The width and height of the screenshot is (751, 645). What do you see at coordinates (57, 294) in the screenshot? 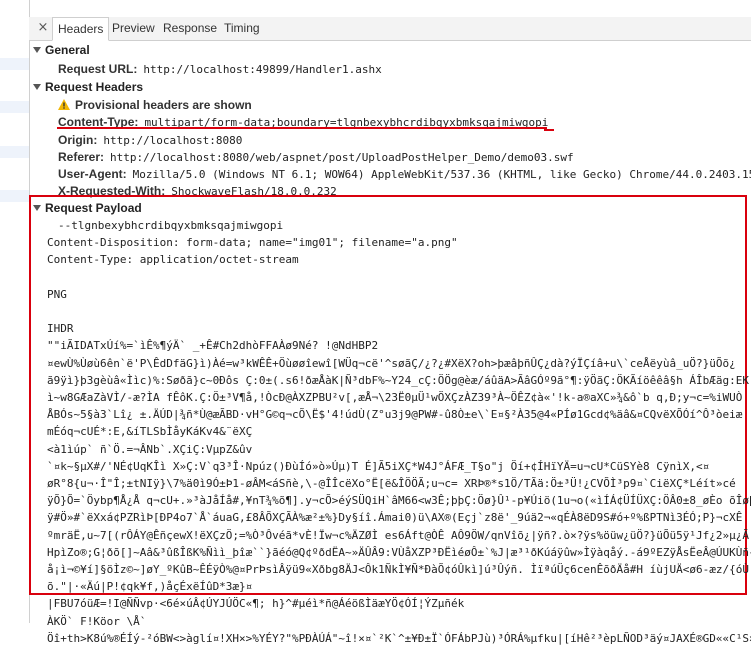
I see `payload-line: PNG` at bounding box center [57, 294].